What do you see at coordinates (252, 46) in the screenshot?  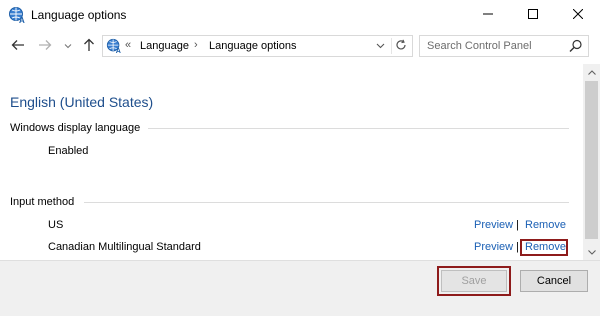 I see `breadcrumb-language-options: Language options` at bounding box center [252, 46].